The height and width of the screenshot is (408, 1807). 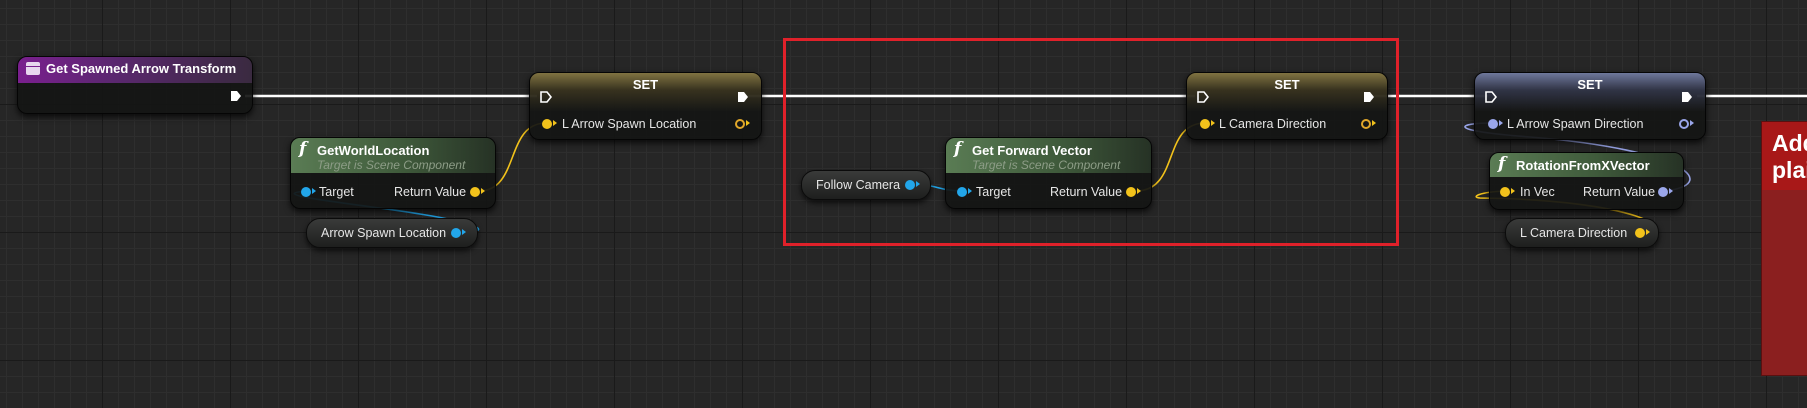 What do you see at coordinates (384, 233) in the screenshot?
I see `getter-label: Arrow Spawn Location` at bounding box center [384, 233].